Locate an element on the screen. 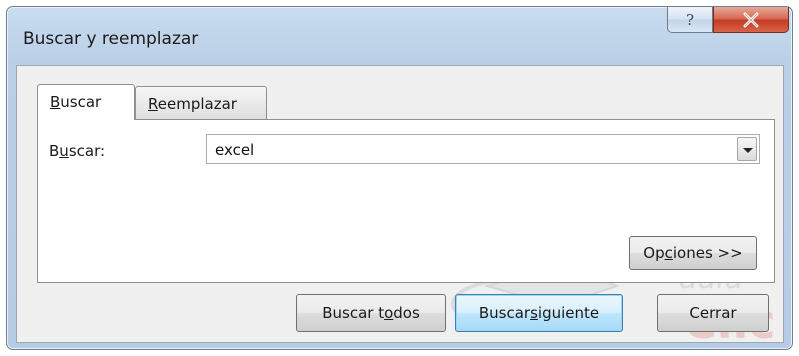 This screenshot has width=799, height=356. help-button: ? is located at coordinates (690, 20).